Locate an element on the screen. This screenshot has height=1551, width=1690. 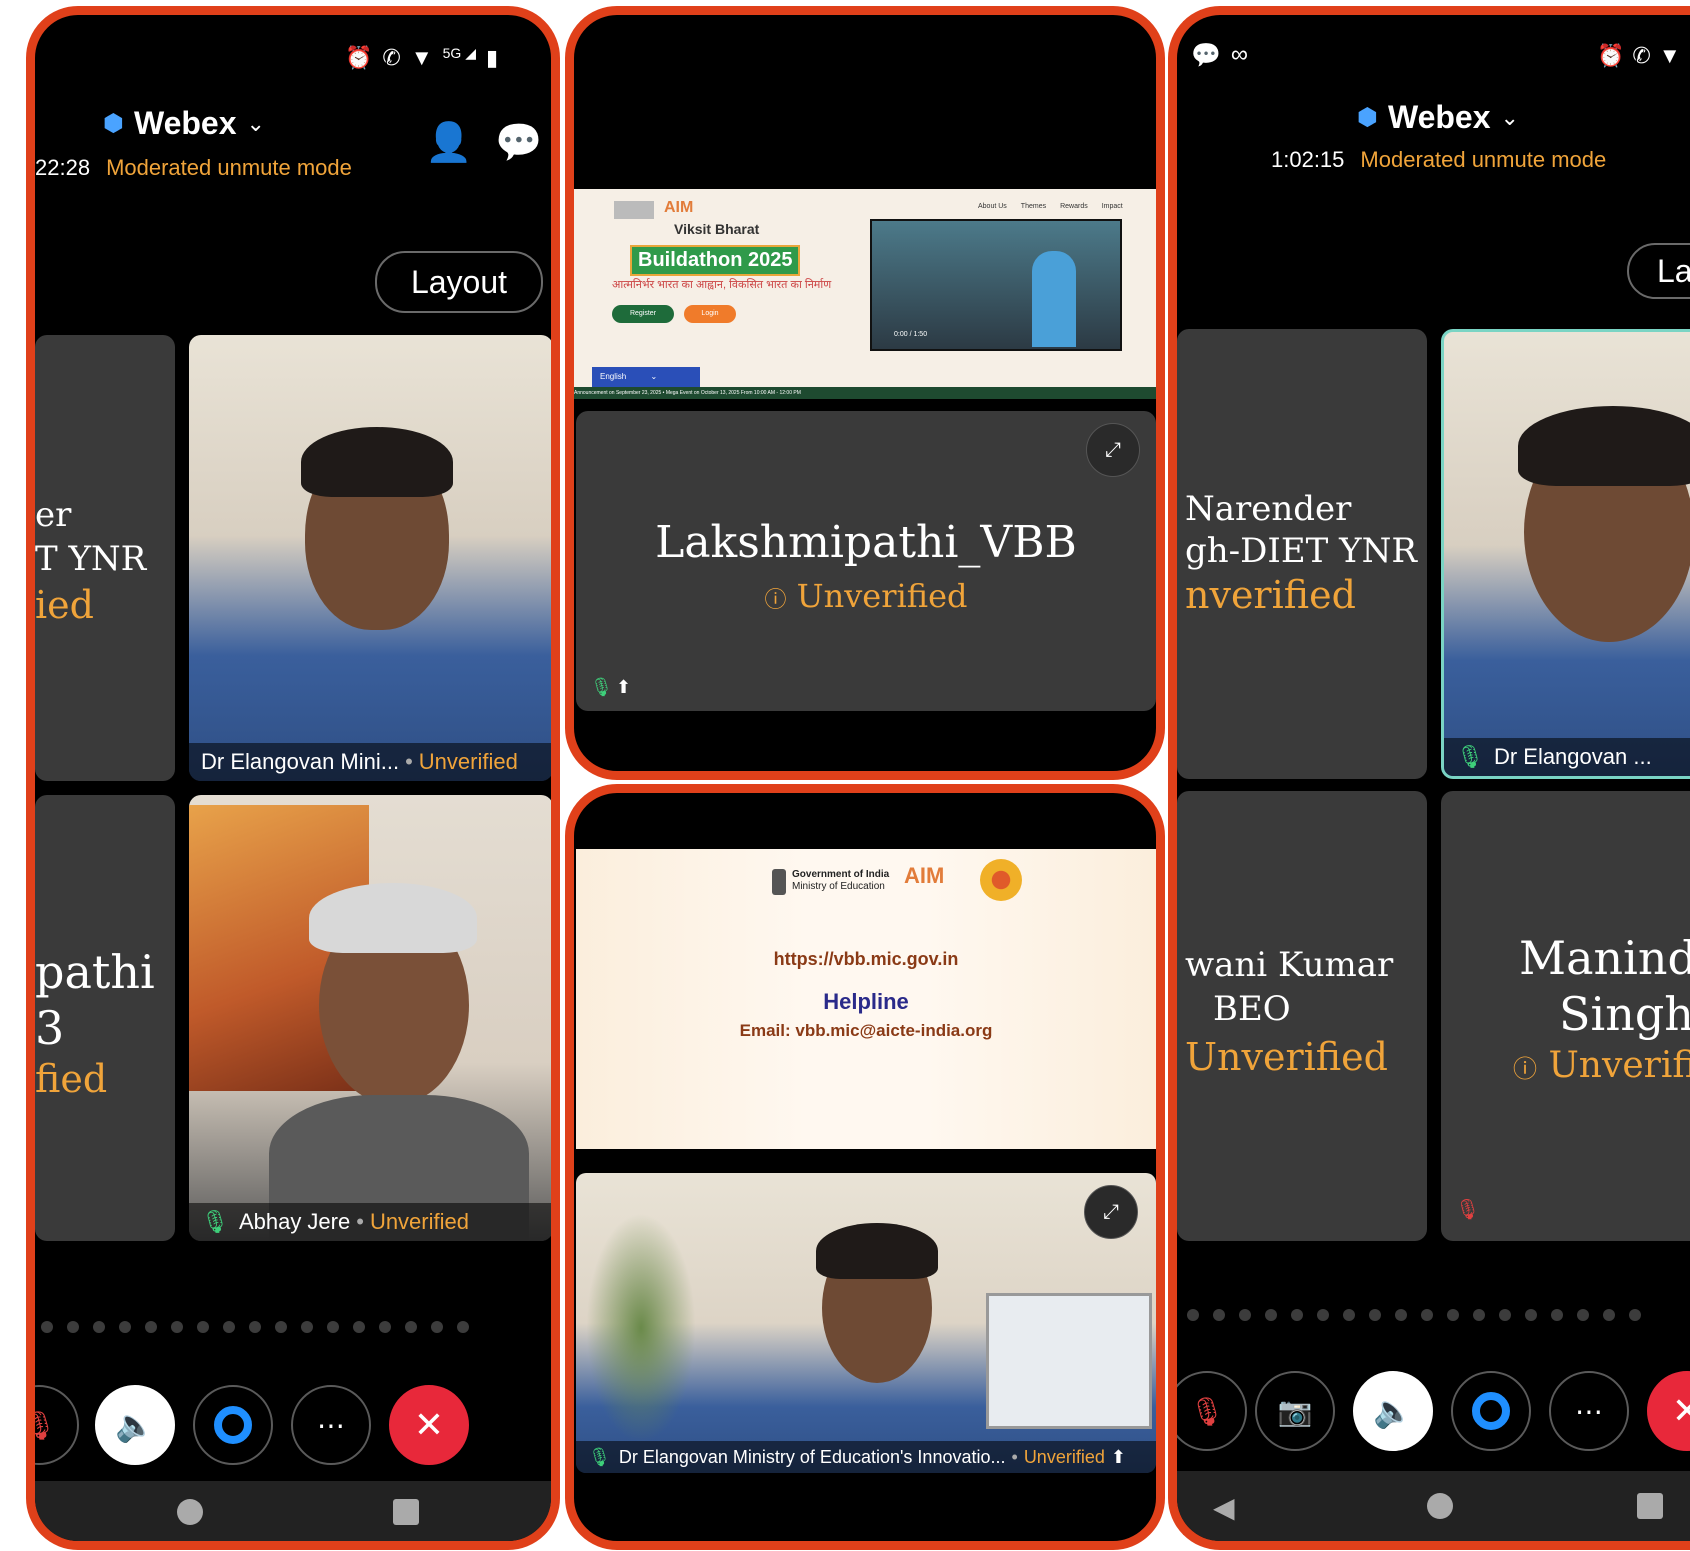
tile-status: ied is located at coordinates (64, 605).